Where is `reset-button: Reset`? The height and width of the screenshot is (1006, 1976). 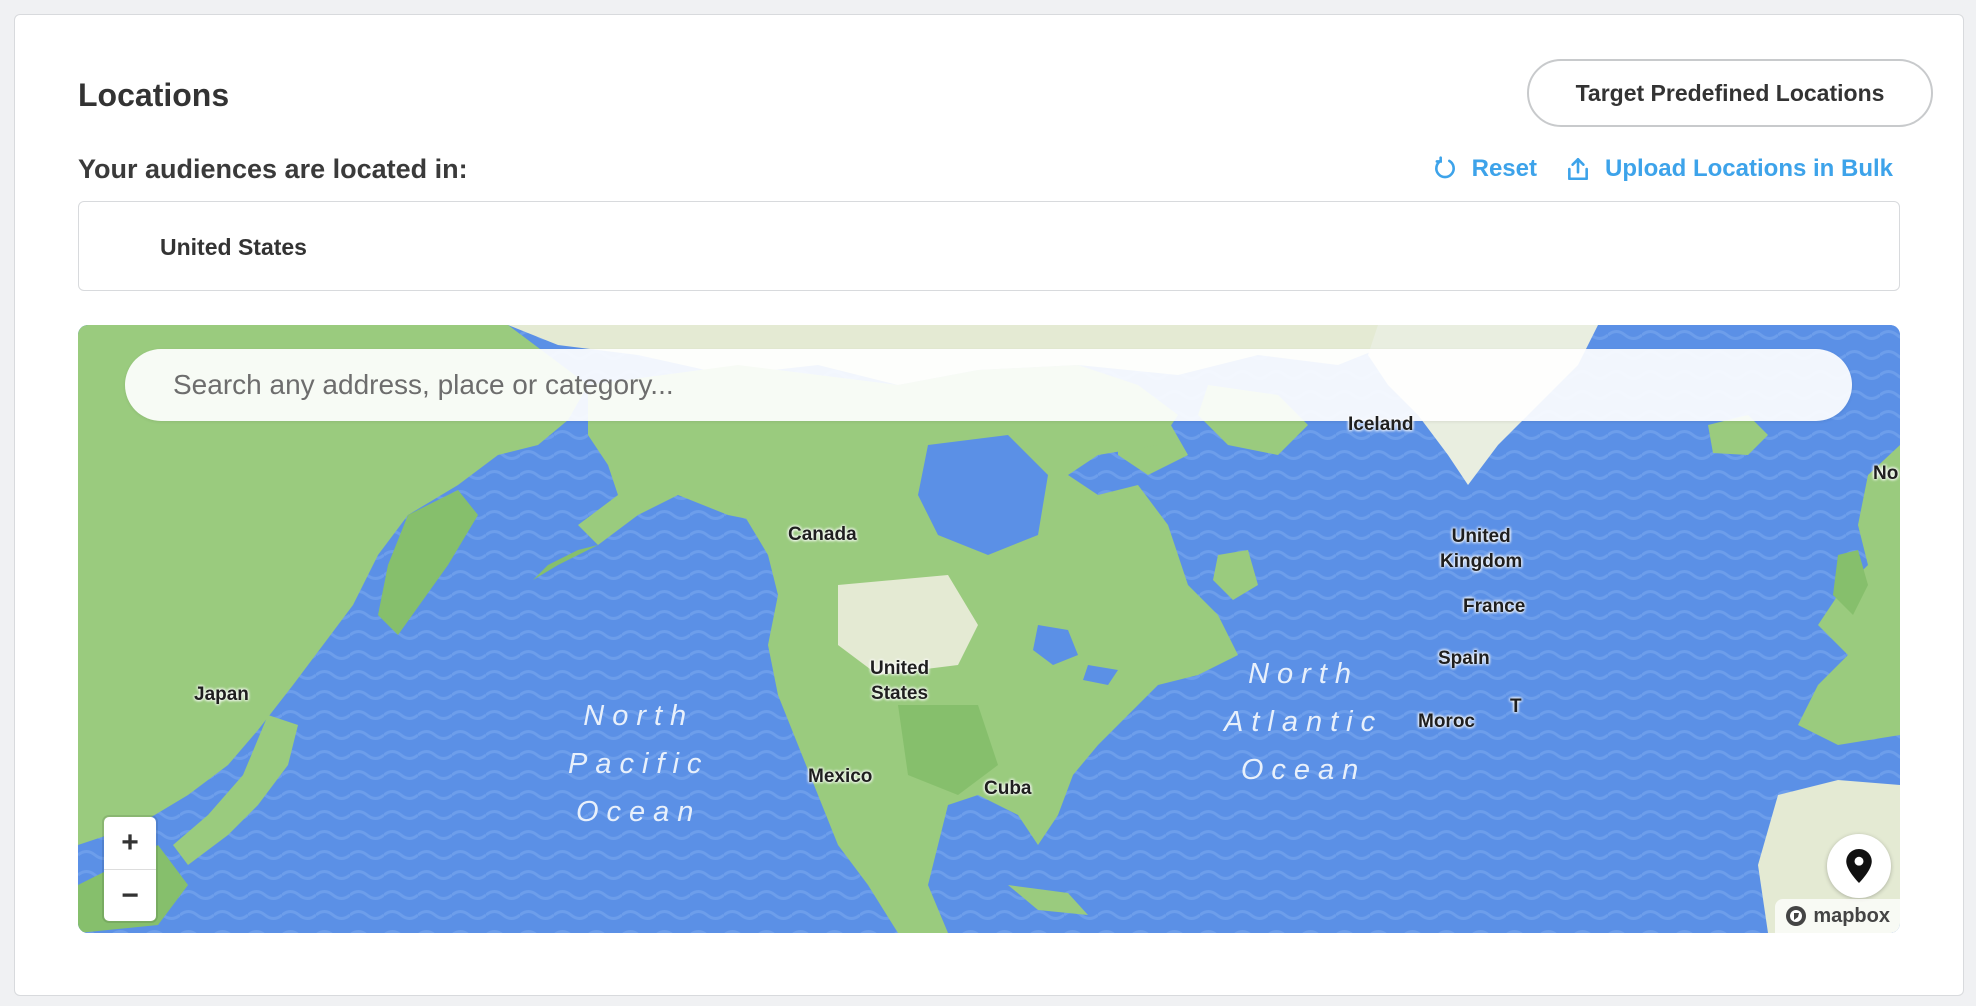
reset-button: Reset is located at coordinates (1484, 169).